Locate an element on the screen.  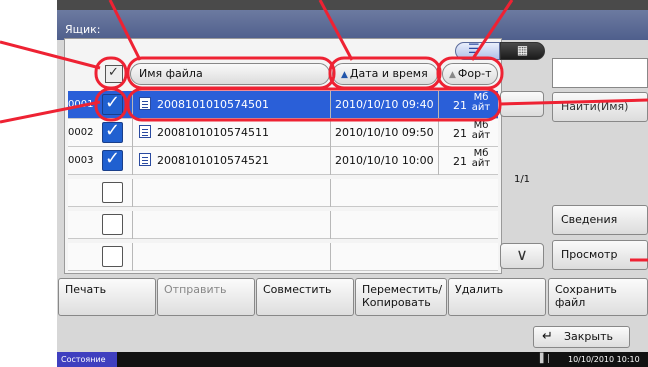
sort-by-date-button: ▲ Дата и время is located at coordinates (385, 74).